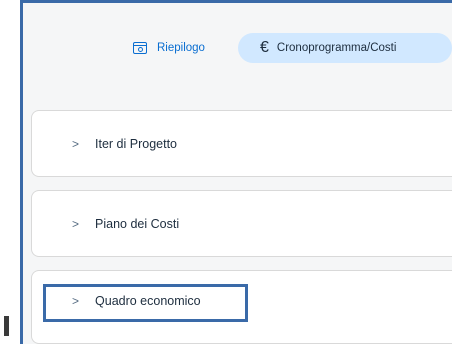 Image resolution: width=452 pixels, height=344 pixels. I want to click on euro-icon: €, so click(264, 47).